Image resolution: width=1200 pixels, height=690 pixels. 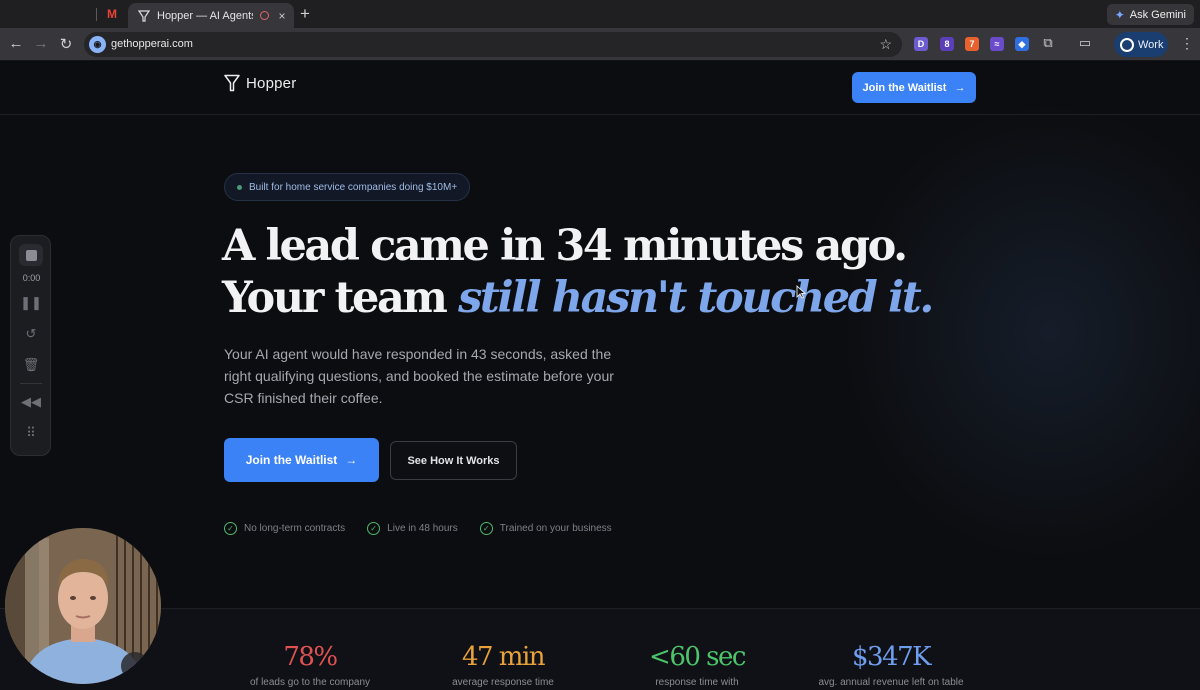 I want to click on stop-recording-button, so click(x=31, y=255).